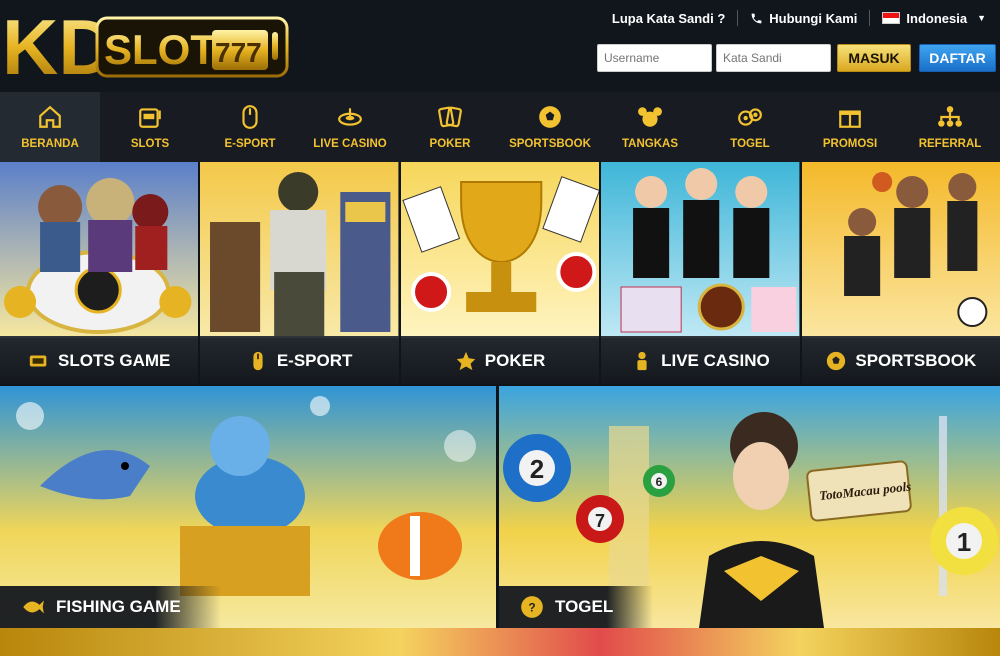 The height and width of the screenshot is (656, 1000). I want to click on nav-item-esport: E-SPORT, so click(250, 127).